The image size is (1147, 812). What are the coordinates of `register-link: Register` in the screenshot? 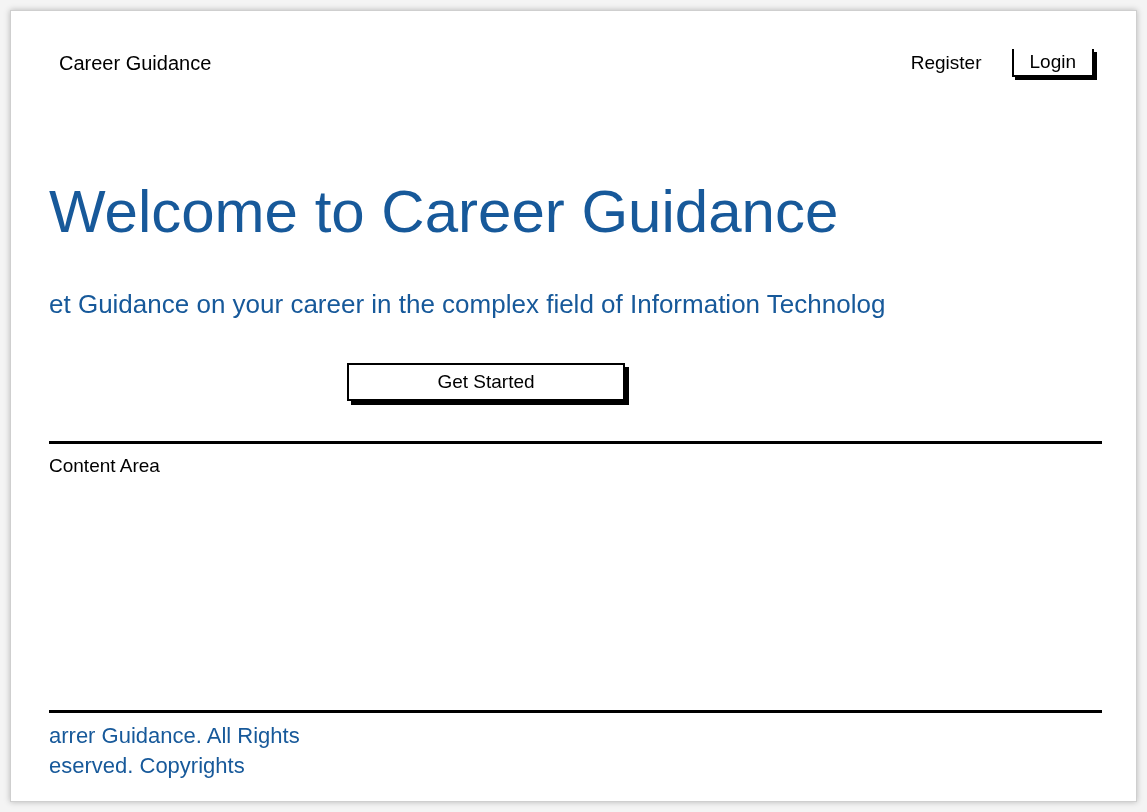 It's located at (946, 63).